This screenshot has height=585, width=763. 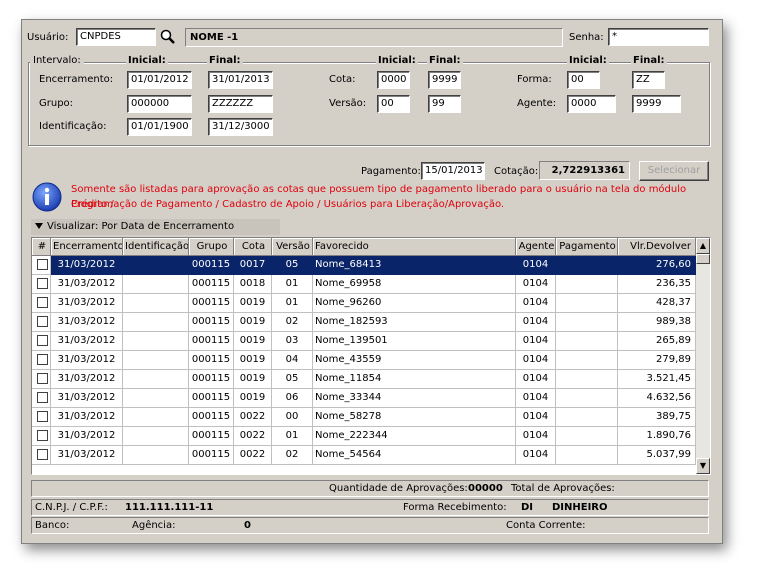 What do you see at coordinates (648, 80) in the screenshot?
I see `forma-final-input: ZZ` at bounding box center [648, 80].